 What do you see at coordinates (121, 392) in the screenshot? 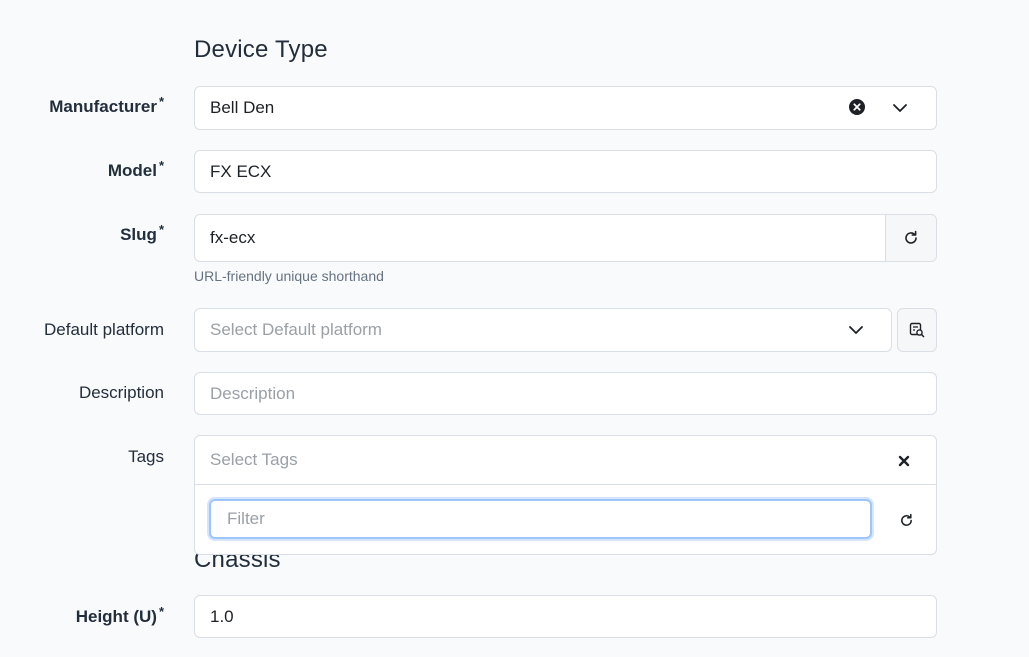
I see `description-label: Description` at bounding box center [121, 392].